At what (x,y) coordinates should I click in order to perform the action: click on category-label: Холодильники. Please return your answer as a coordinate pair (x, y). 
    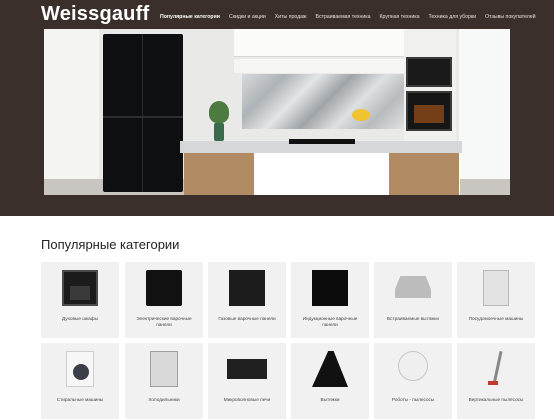
    Looking at the image, I should click on (164, 399).